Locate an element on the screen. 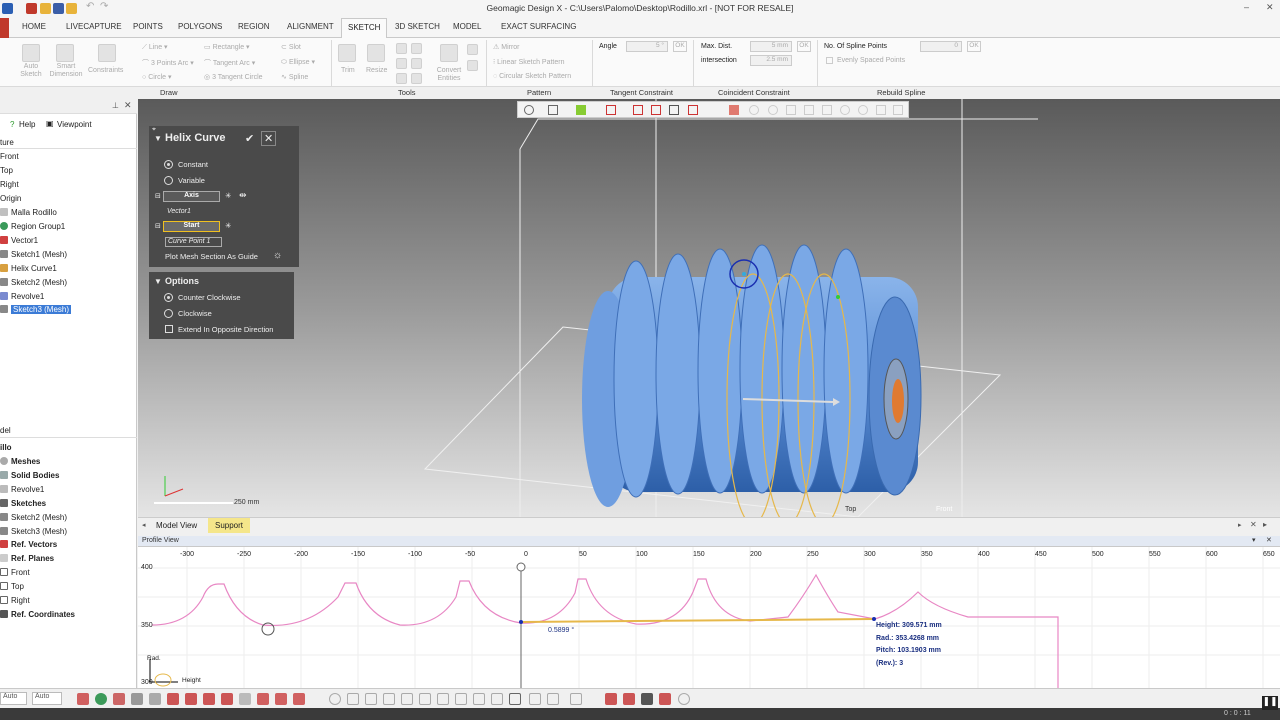 The image size is (1280, 720). tree-item-front: Front is located at coordinates (9, 156).